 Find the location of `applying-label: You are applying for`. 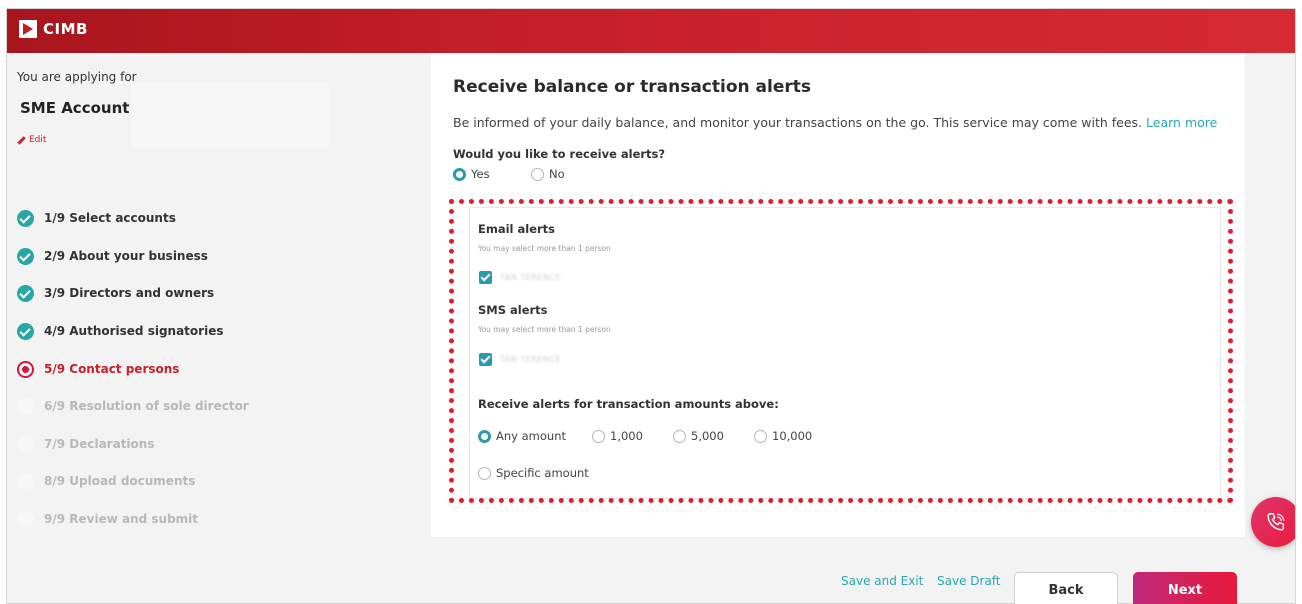

applying-label: You are applying for is located at coordinates (77, 77).